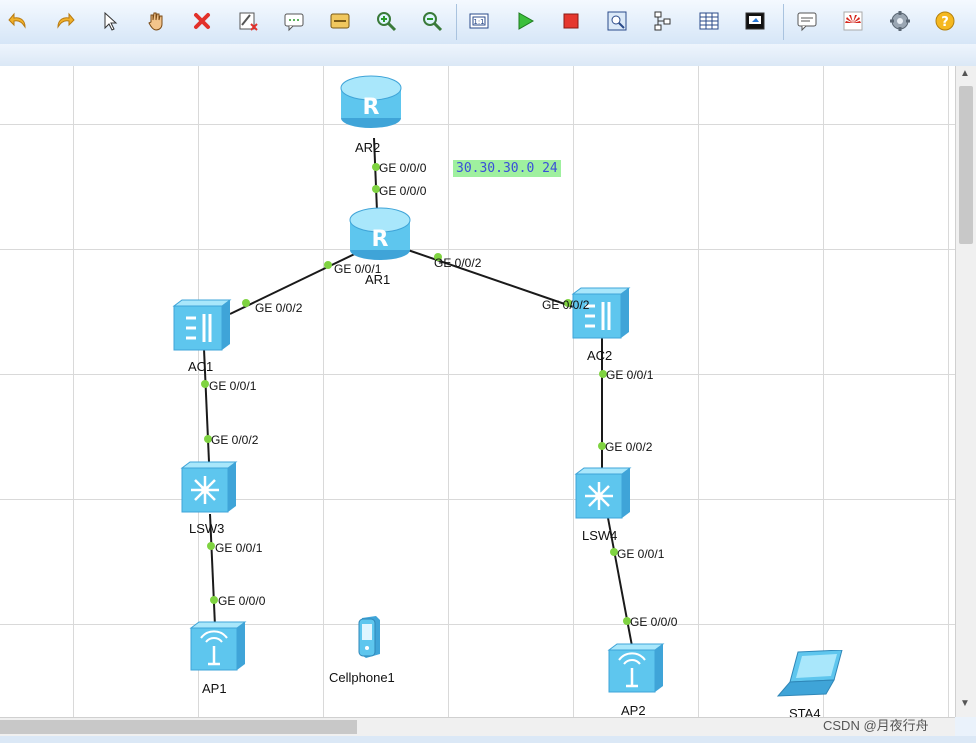  What do you see at coordinates (525, 21) in the screenshot?
I see `start-icon` at bounding box center [525, 21].